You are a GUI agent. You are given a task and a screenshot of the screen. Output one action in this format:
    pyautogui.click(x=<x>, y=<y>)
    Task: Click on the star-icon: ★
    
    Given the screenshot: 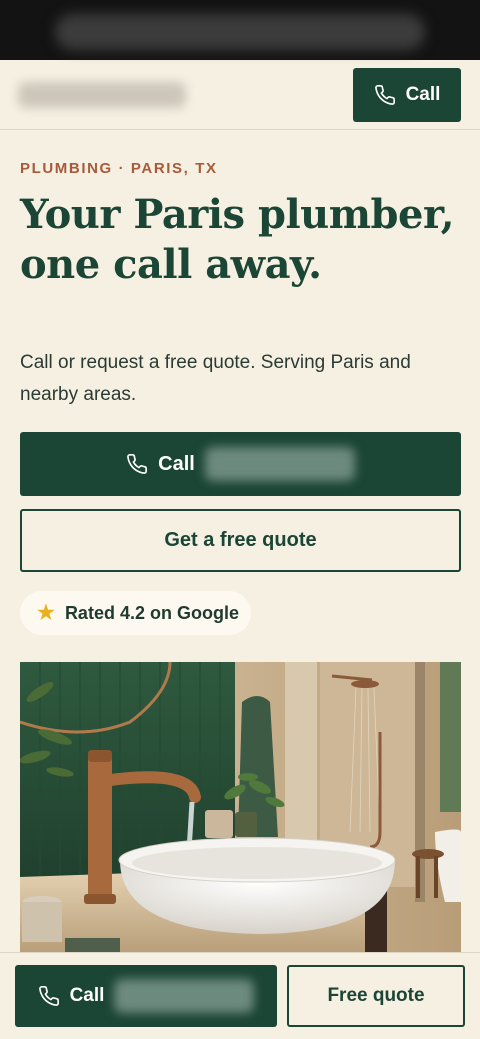 What is the action you would take?
    pyautogui.click(x=46, y=613)
    